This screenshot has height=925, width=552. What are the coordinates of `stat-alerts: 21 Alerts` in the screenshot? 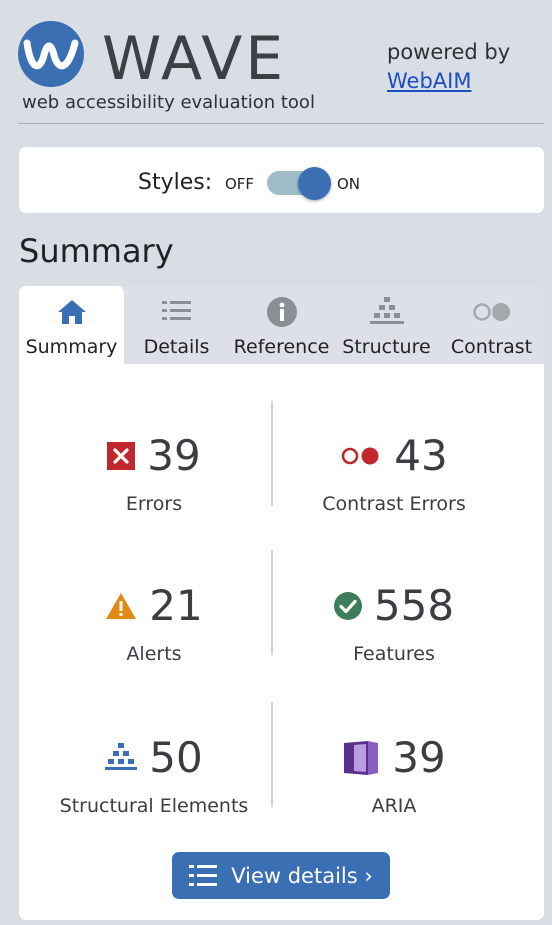 It's located at (154, 623).